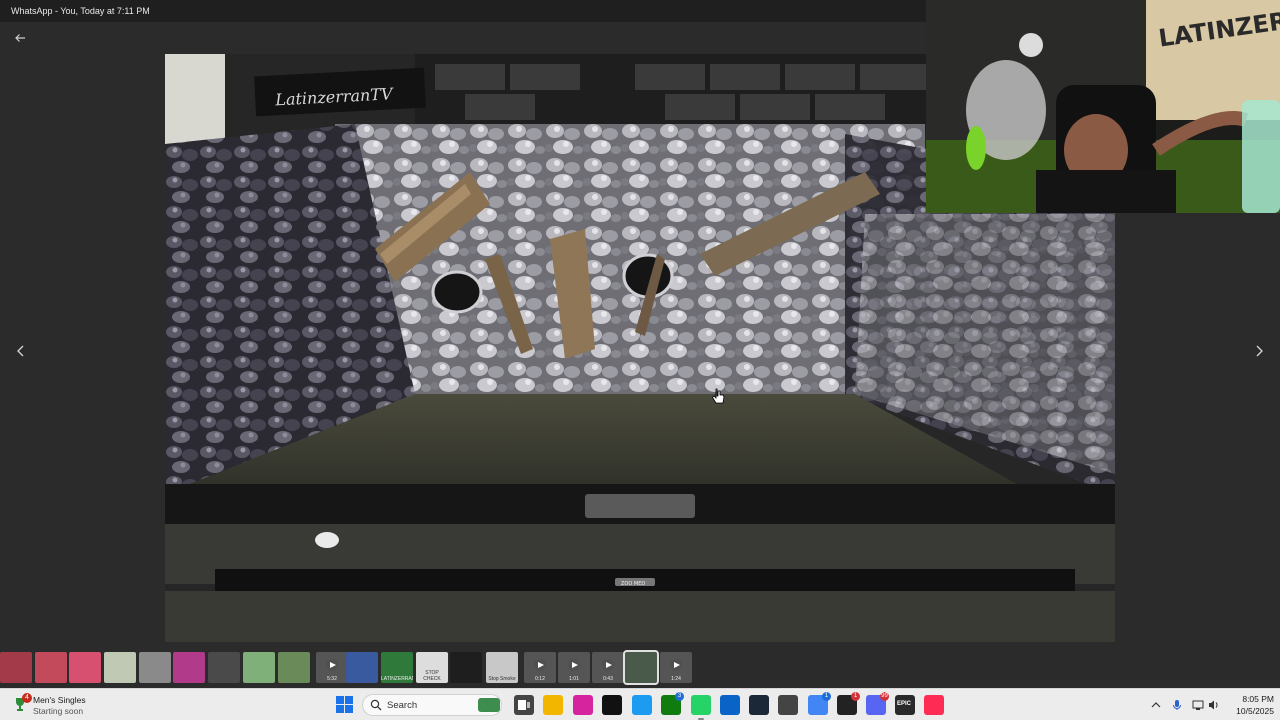 This screenshot has height=720, width=1280. Describe the element at coordinates (1214, 705) in the screenshot. I see `volume-icon` at that location.